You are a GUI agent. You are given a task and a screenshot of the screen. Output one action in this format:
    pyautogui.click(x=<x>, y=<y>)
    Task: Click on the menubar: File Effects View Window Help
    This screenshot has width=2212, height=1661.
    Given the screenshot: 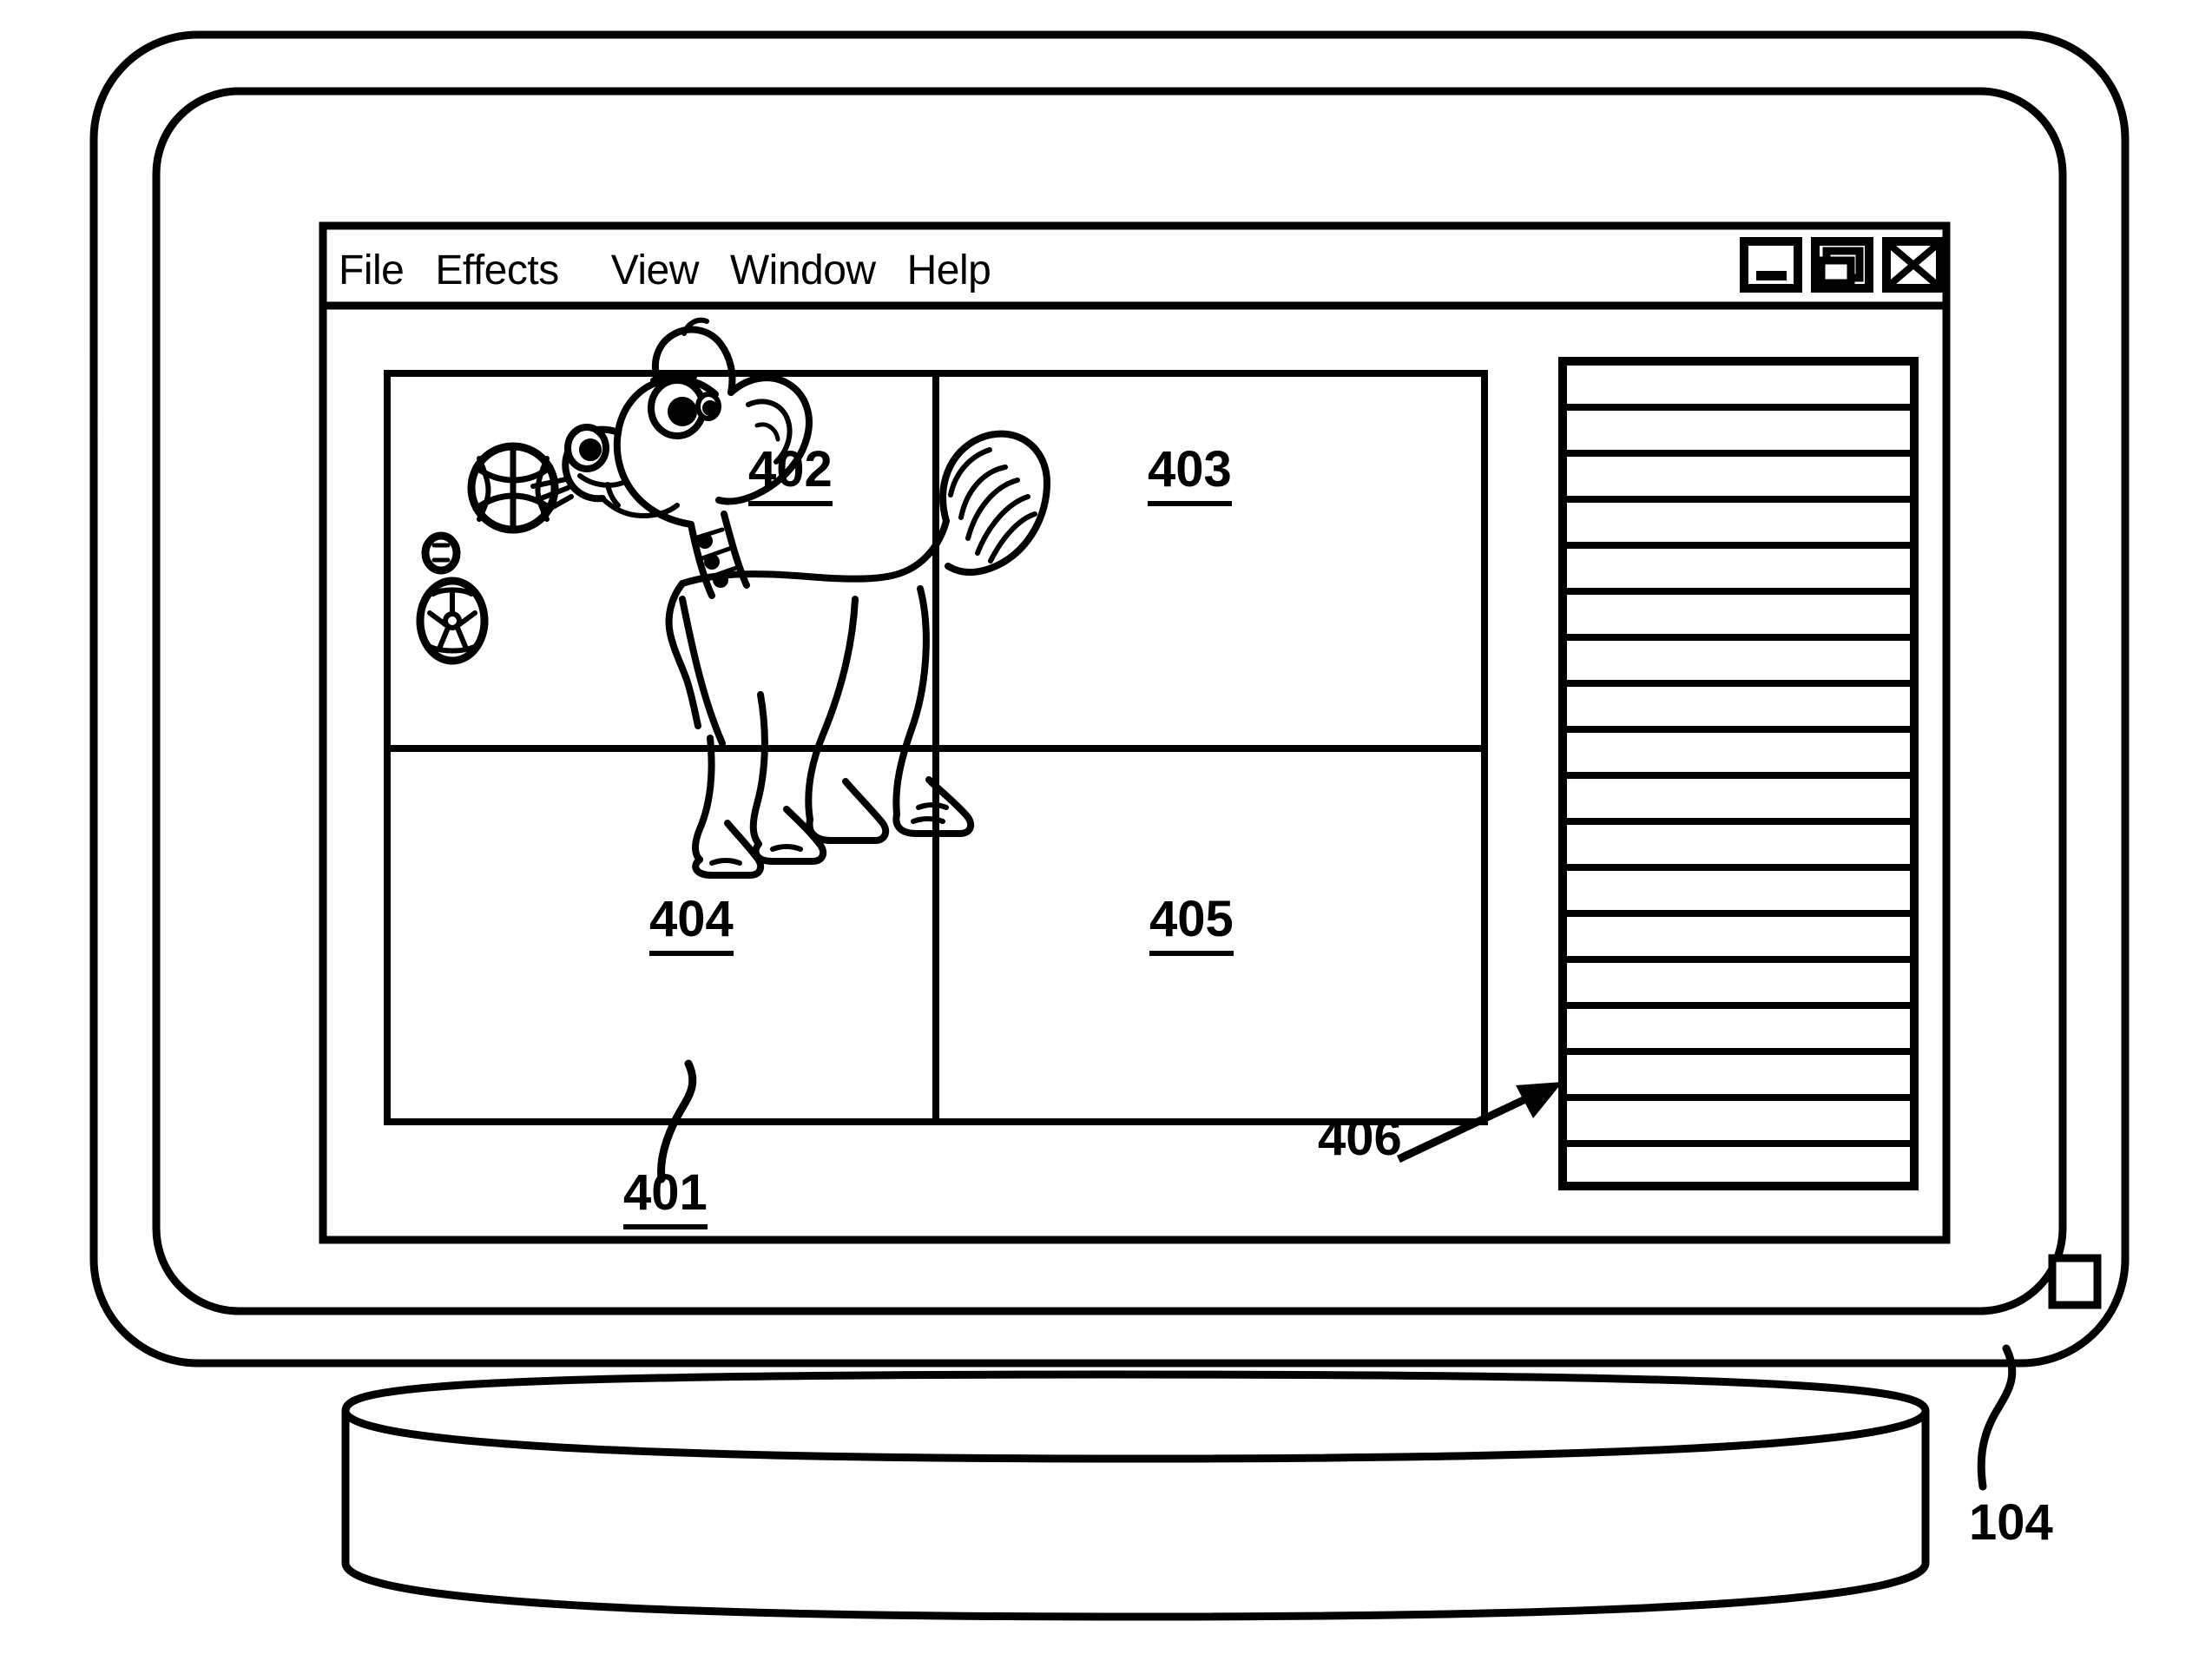 What is the action you would take?
    pyautogui.click(x=946, y=271)
    